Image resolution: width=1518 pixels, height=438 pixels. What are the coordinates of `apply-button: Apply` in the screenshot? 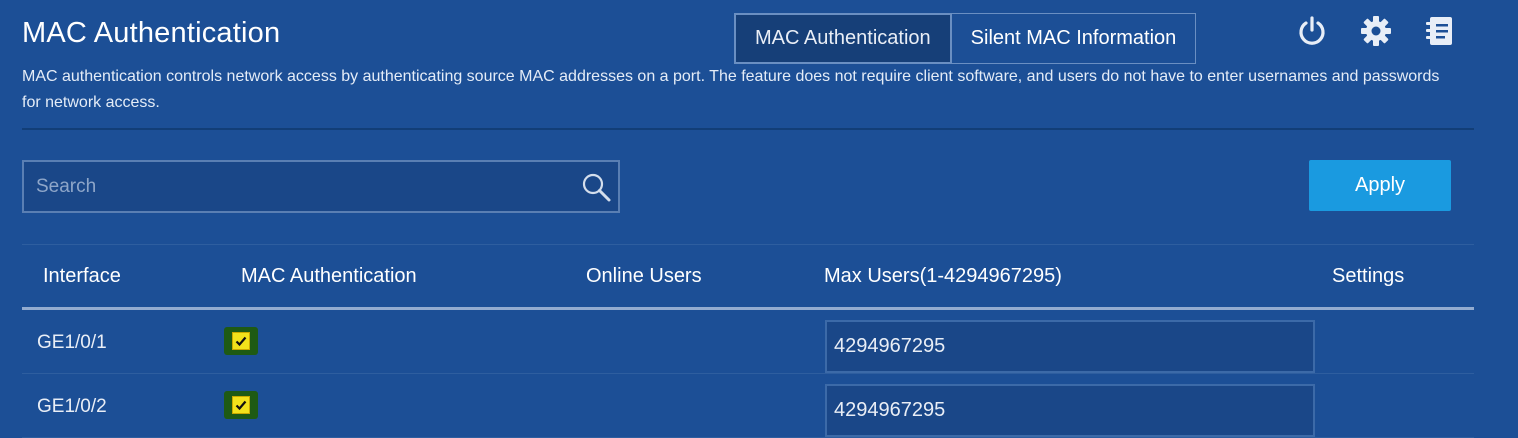 It's located at (1380, 185).